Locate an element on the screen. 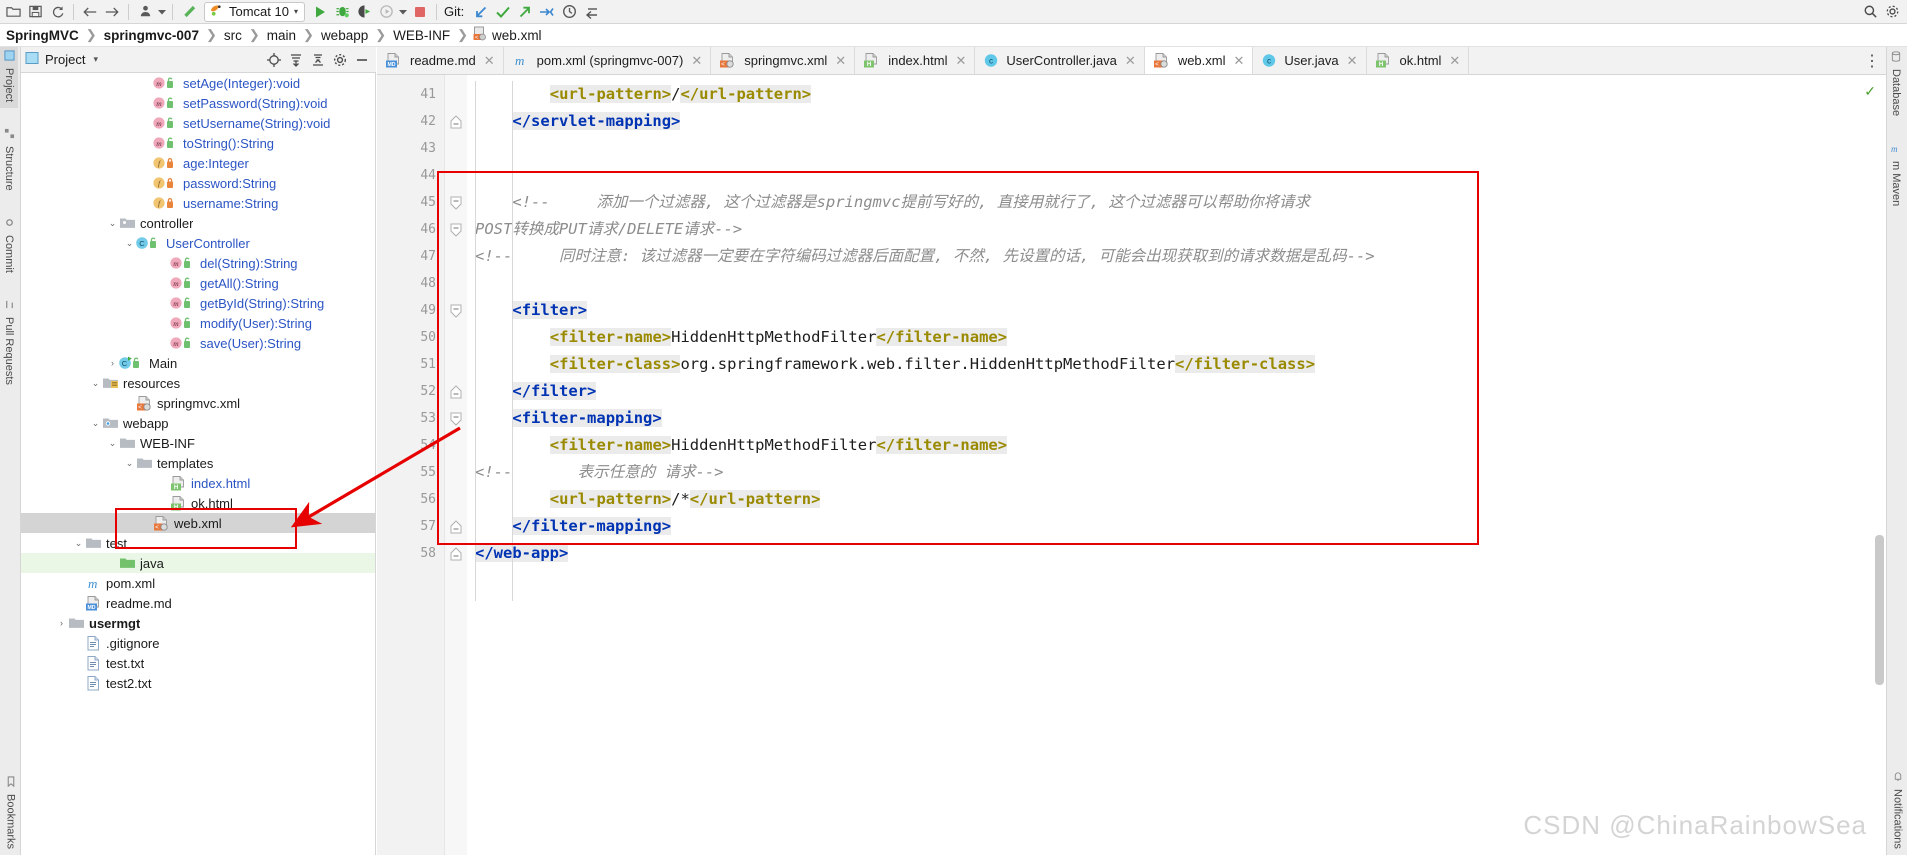 This screenshot has height=855, width=1907. code-line: <filter> is located at coordinates (550, 310).